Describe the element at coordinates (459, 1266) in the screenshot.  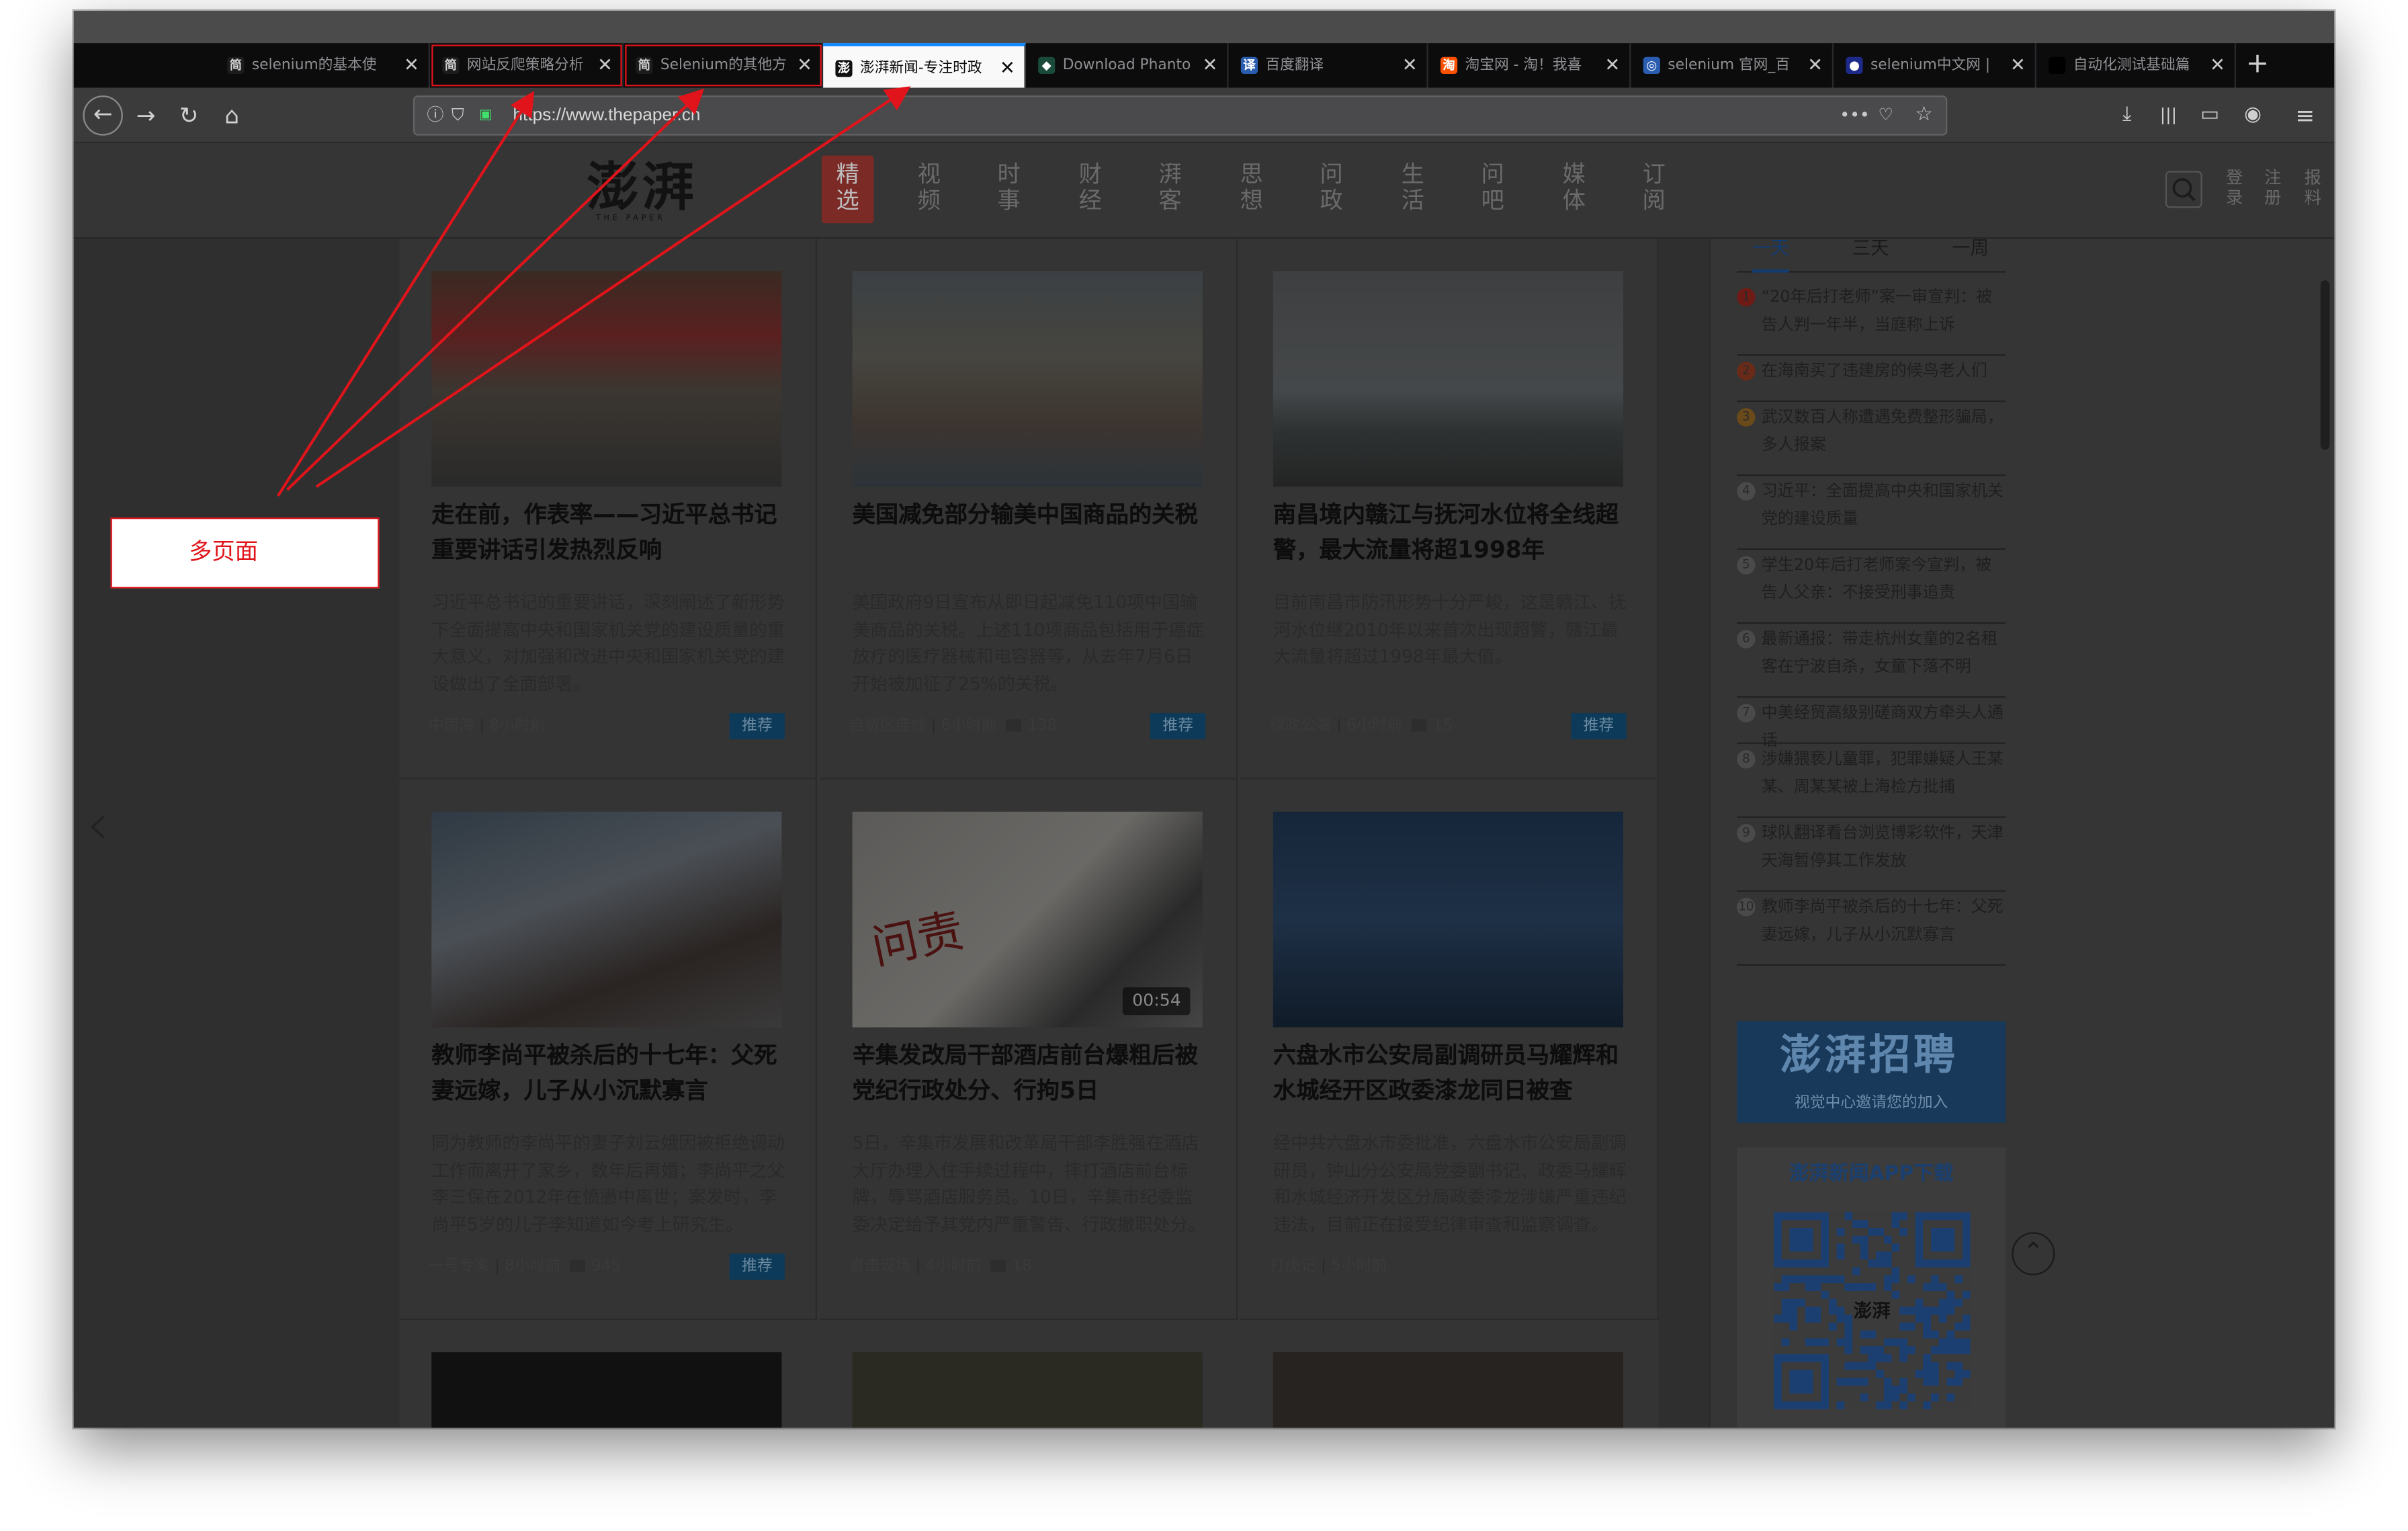
I see `article-source: 一号专案` at that location.